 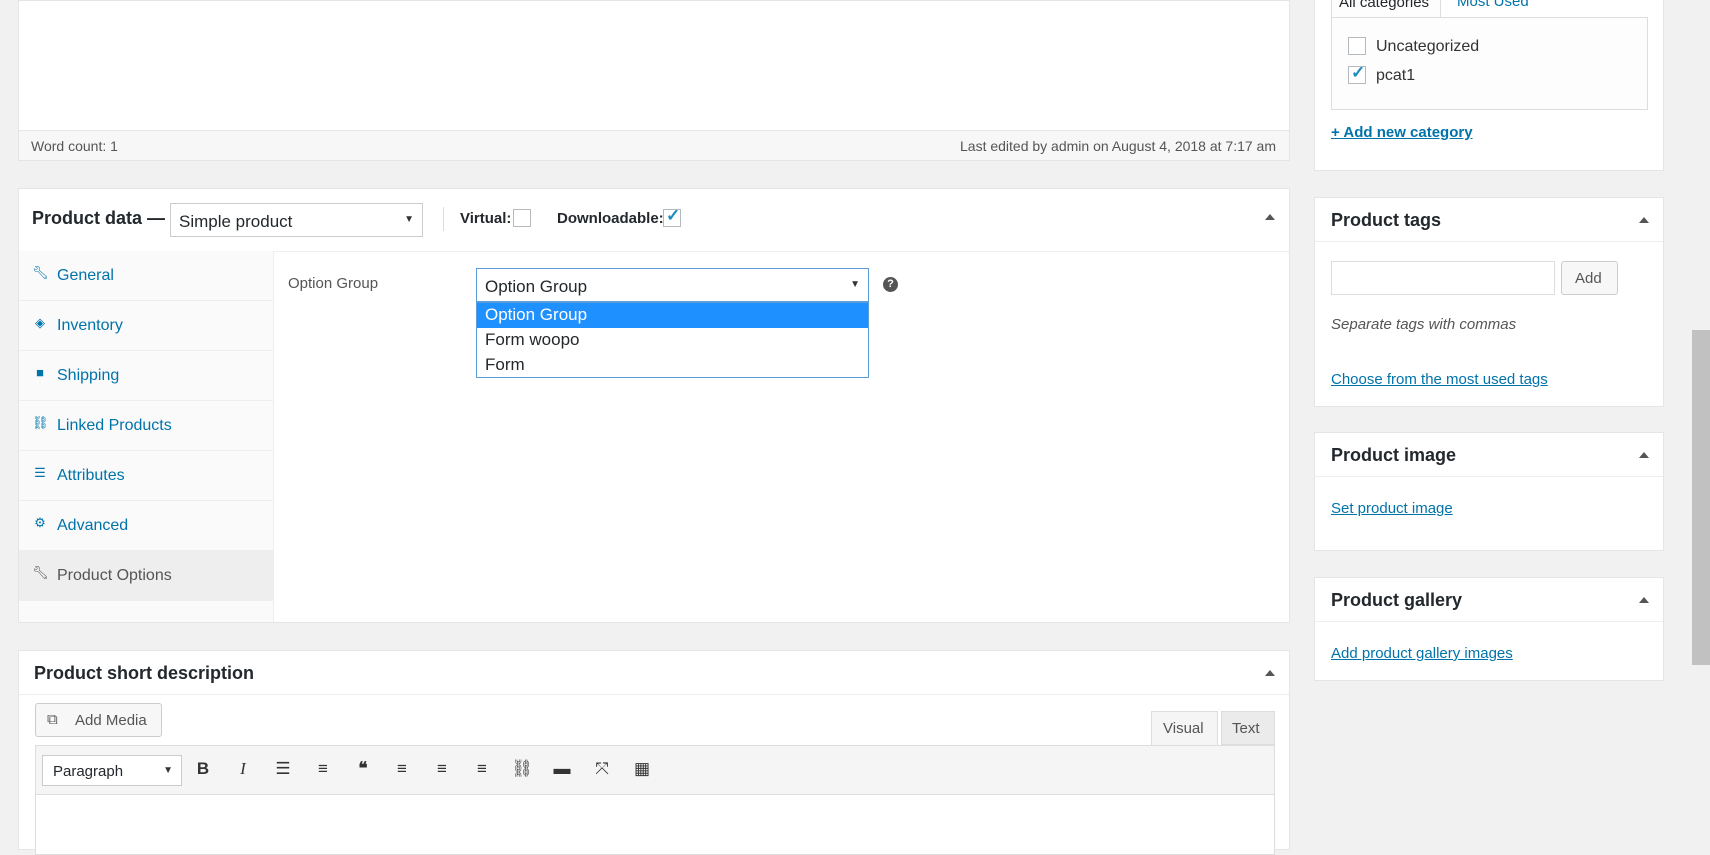 I want to click on short-description-title: Product short description, so click(x=144, y=673).